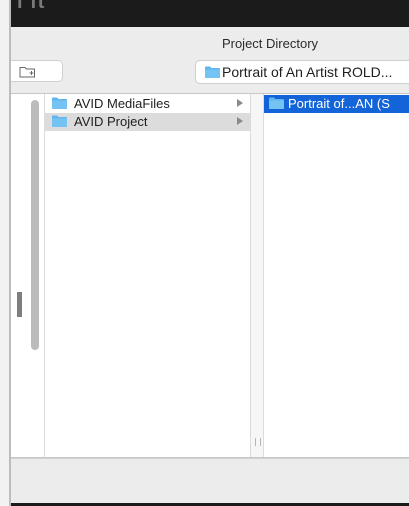 This screenshot has height=506, width=409. What do you see at coordinates (37, 71) in the screenshot?
I see `new-folder-button` at bounding box center [37, 71].